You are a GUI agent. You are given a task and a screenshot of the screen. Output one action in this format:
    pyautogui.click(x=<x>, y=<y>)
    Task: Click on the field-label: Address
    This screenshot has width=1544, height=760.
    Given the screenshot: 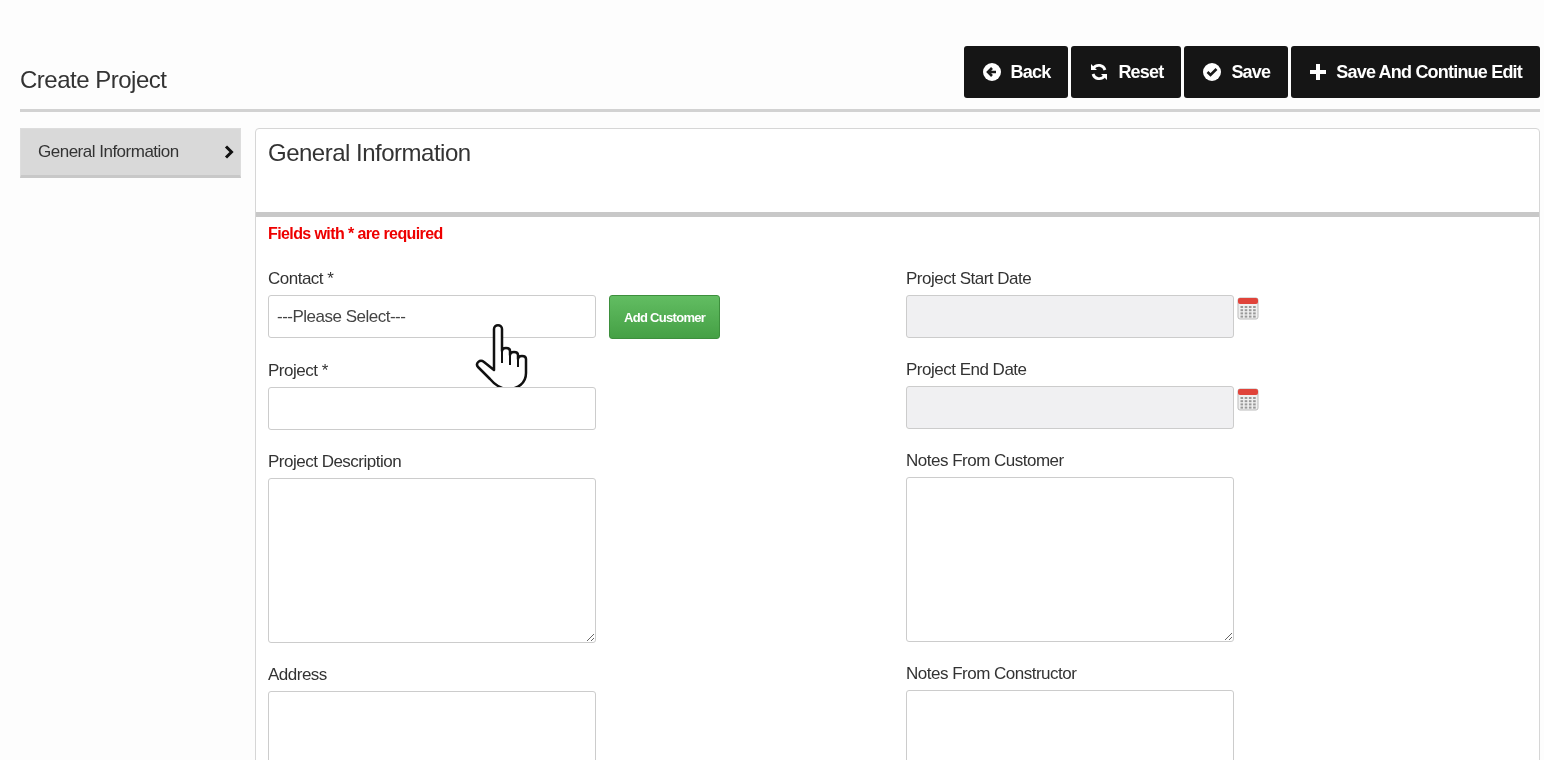 What is the action you would take?
    pyautogui.click(x=298, y=675)
    